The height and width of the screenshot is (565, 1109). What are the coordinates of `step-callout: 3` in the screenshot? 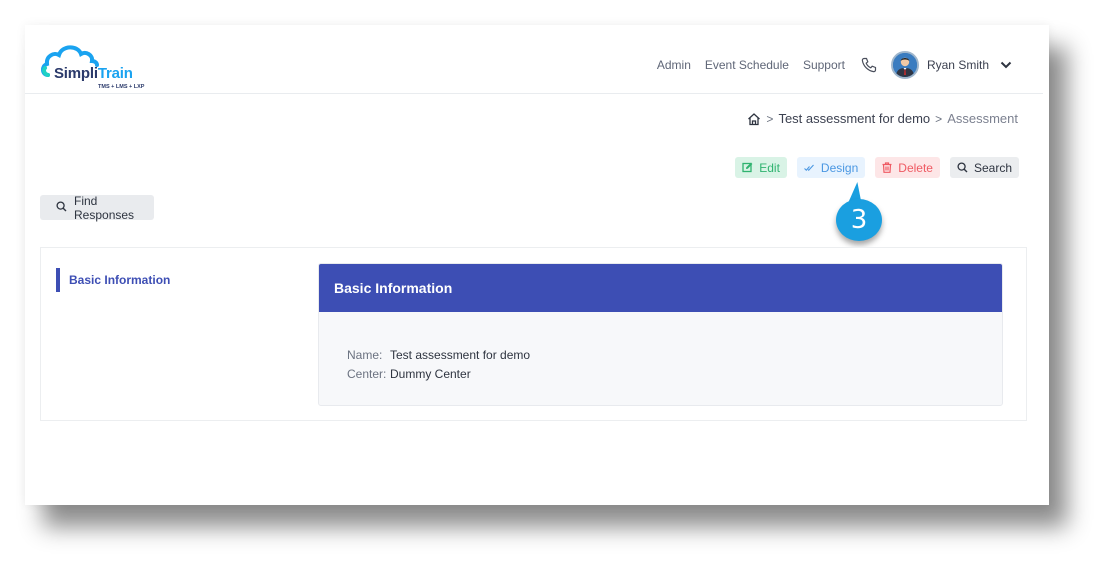 It's located at (859, 211).